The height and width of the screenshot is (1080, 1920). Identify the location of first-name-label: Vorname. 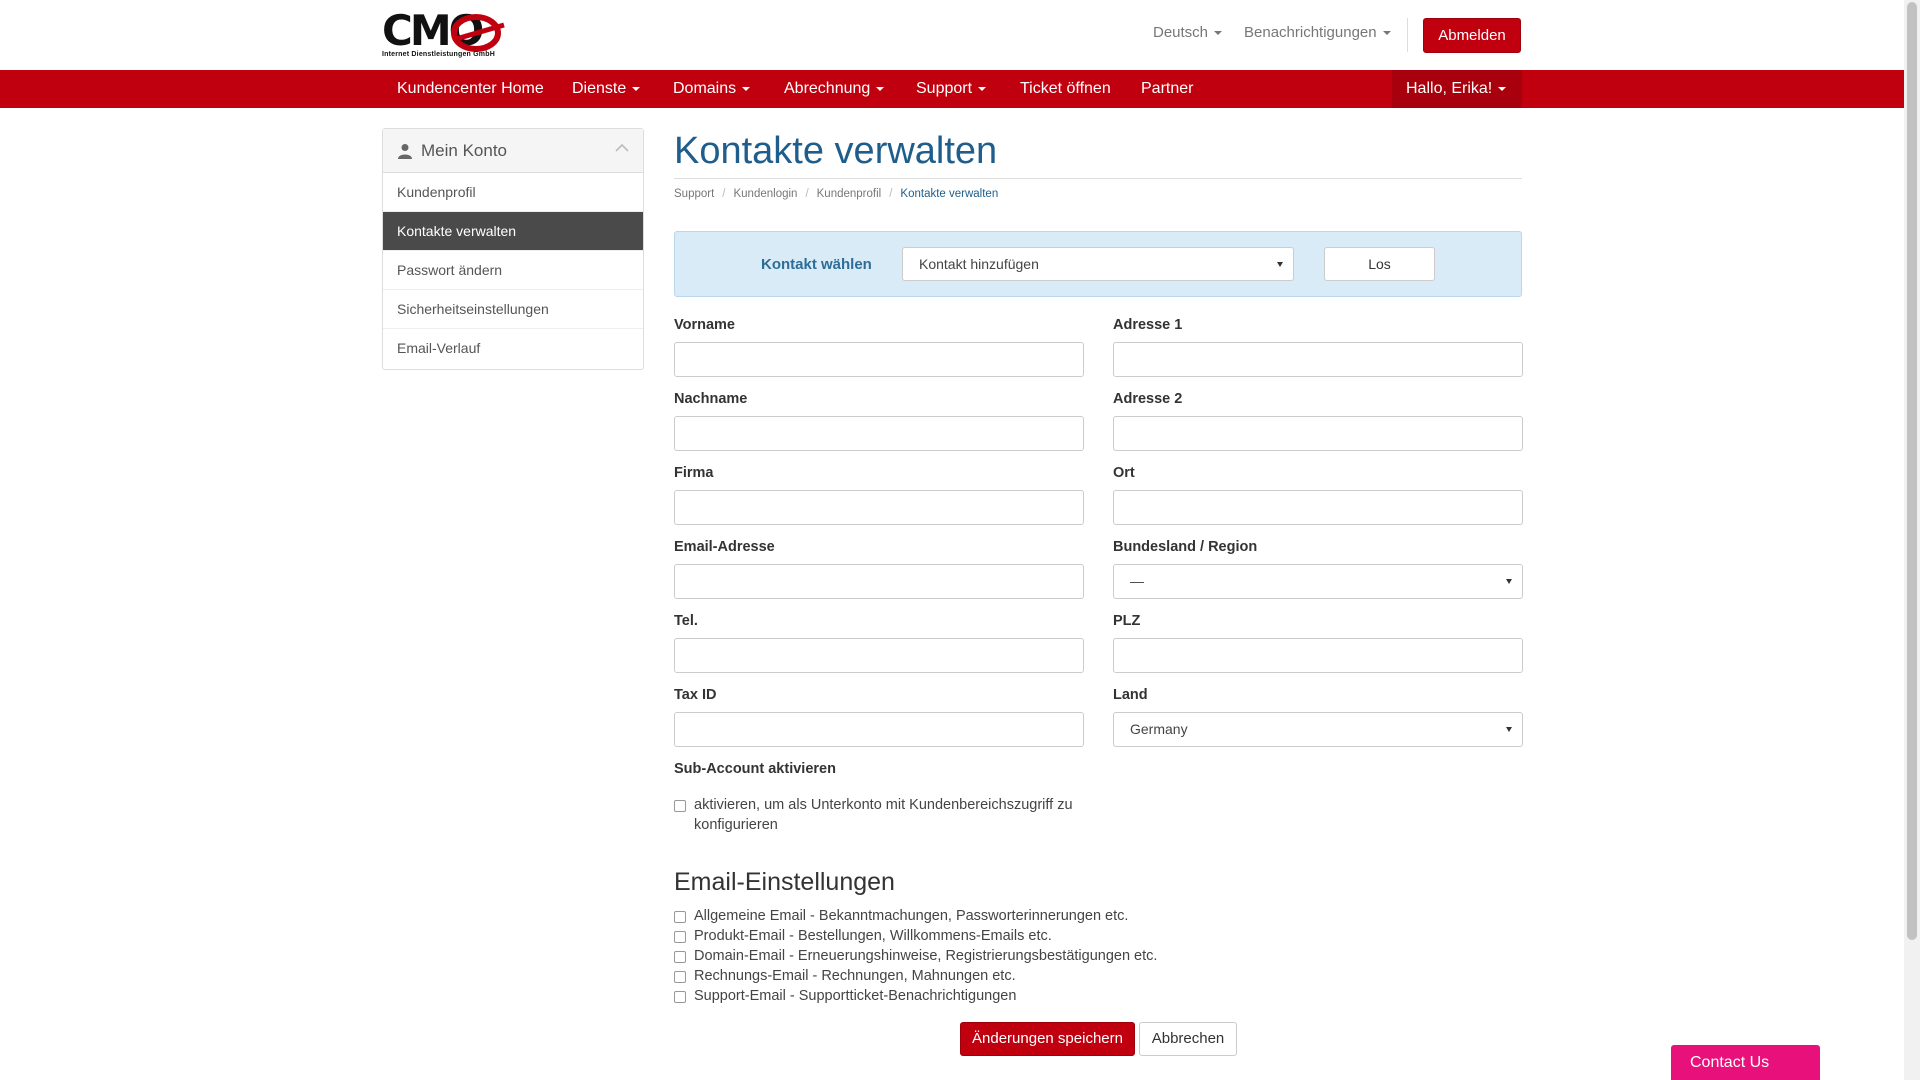
(704, 325).